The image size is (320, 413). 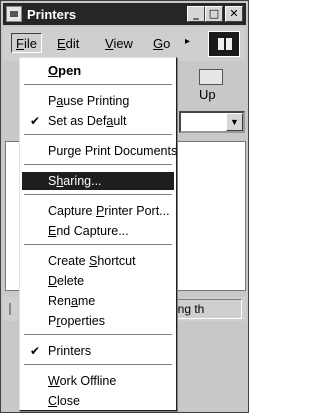 What do you see at coordinates (124, 14) in the screenshot?
I see `title-bar: Printers _ □ ✕` at bounding box center [124, 14].